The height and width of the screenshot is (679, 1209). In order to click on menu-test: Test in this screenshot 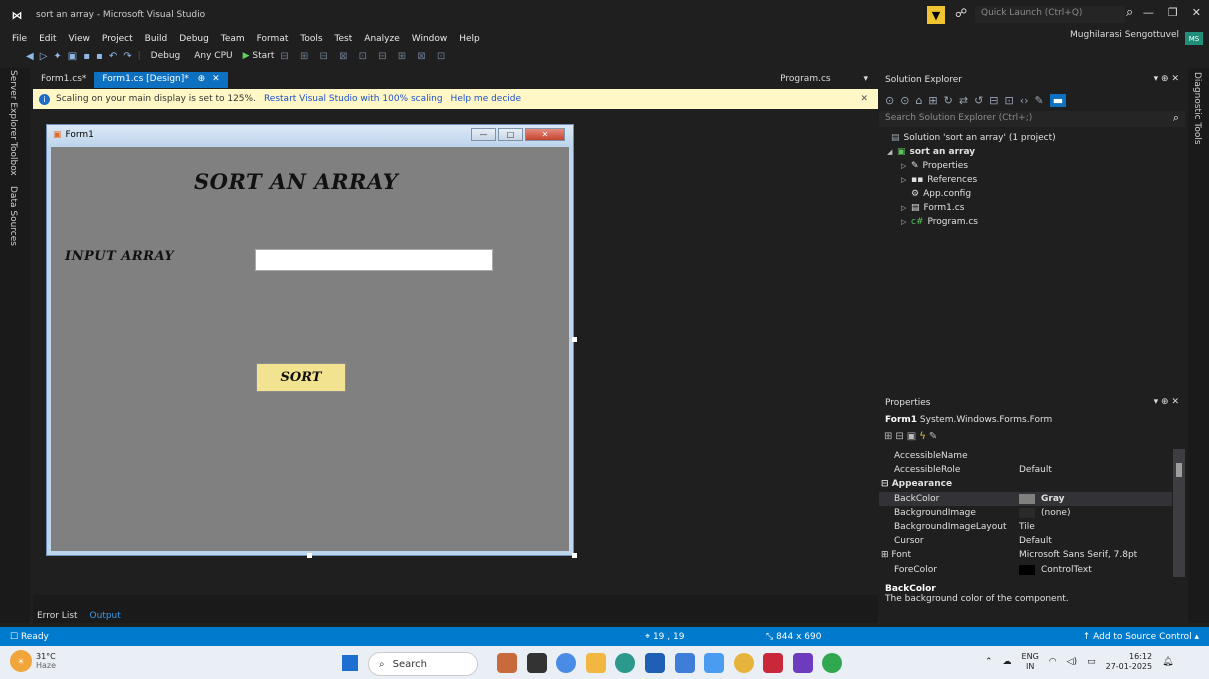, I will do `click(344, 39)`.